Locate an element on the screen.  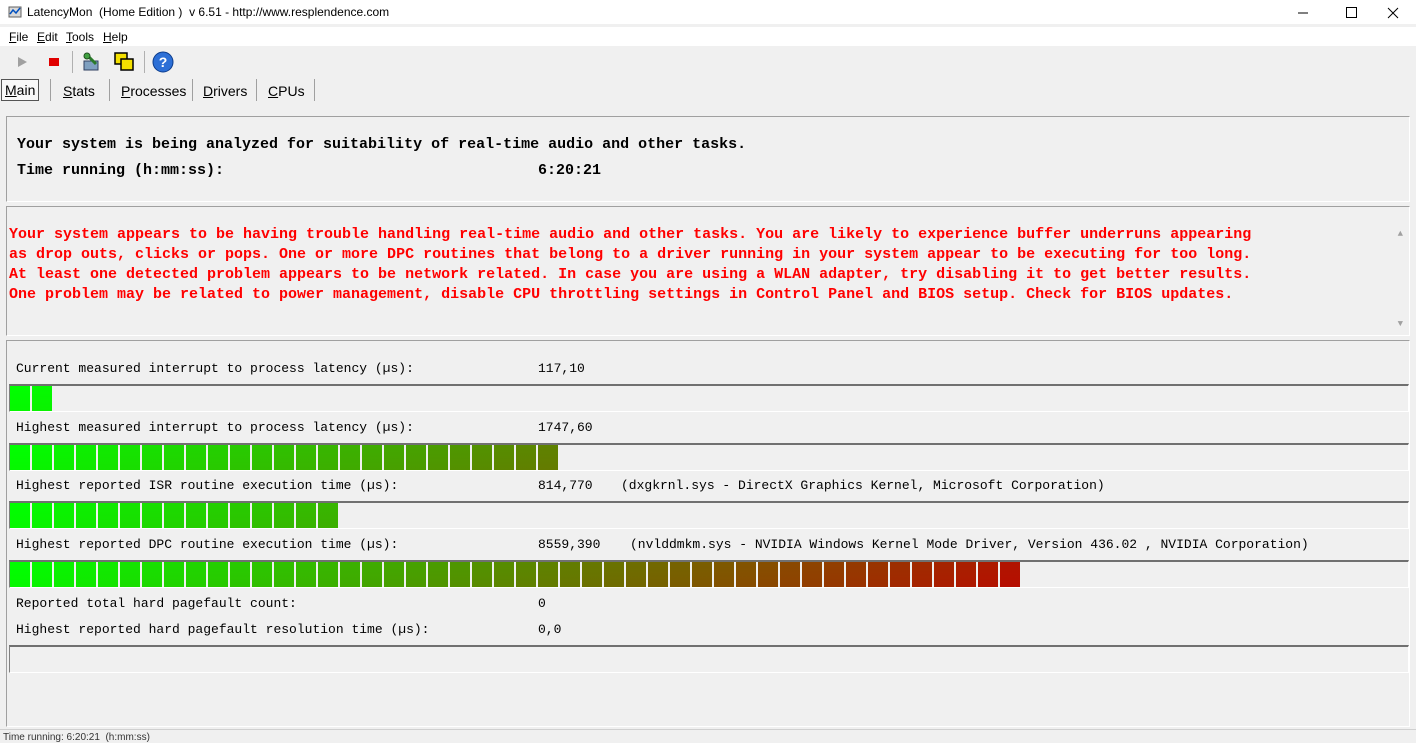
minimize-icon is located at coordinates (1303, 13).